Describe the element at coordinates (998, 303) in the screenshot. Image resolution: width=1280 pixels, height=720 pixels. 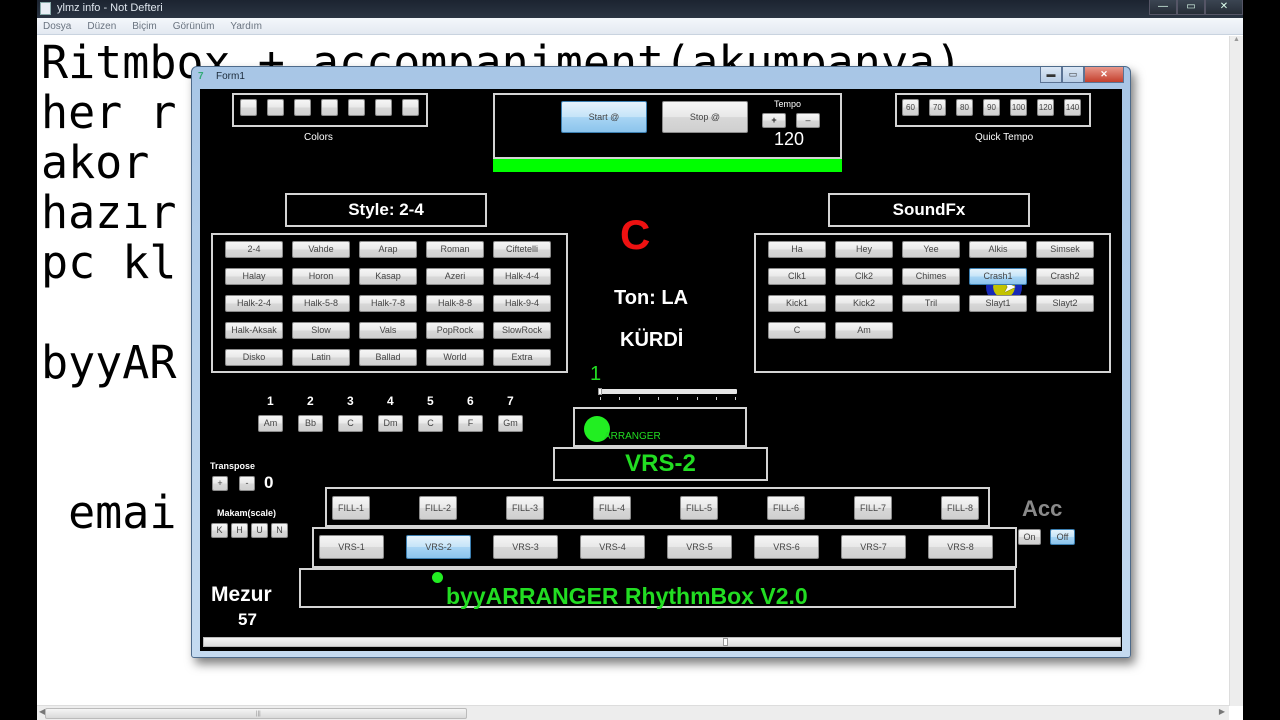
I see `soundfx-button: Slayt1` at that location.